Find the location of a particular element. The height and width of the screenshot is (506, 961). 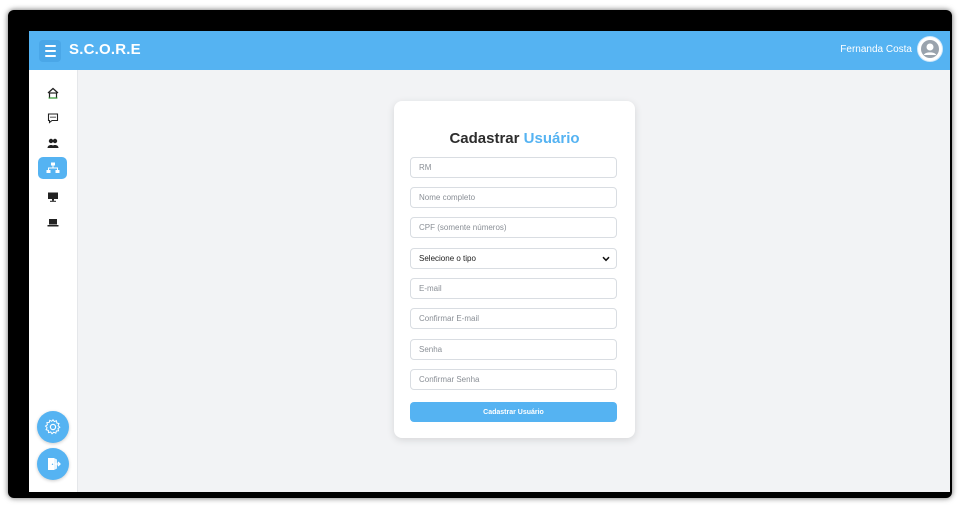

user-avatar-icon is located at coordinates (930, 49).